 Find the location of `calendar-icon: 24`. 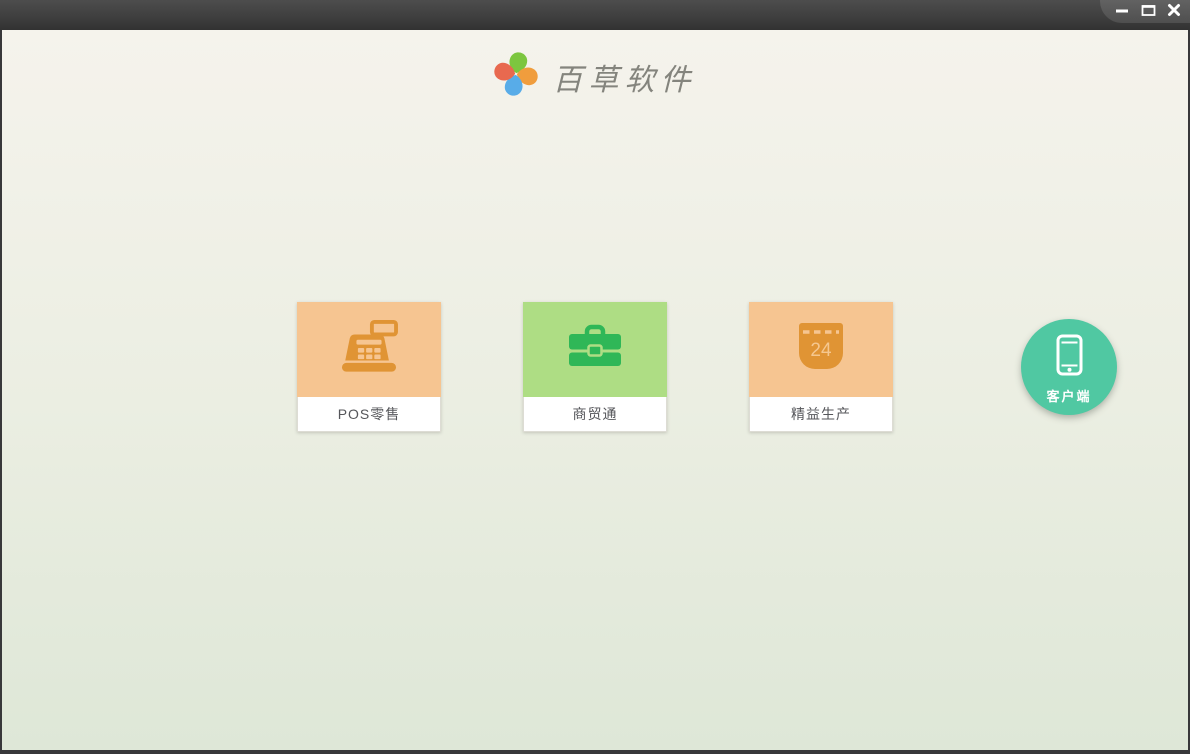

calendar-icon: 24 is located at coordinates (821, 349).